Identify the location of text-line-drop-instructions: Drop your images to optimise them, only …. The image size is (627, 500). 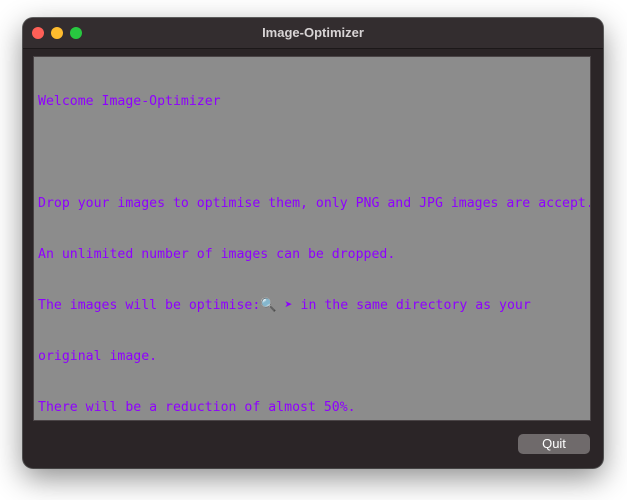
(314, 203).